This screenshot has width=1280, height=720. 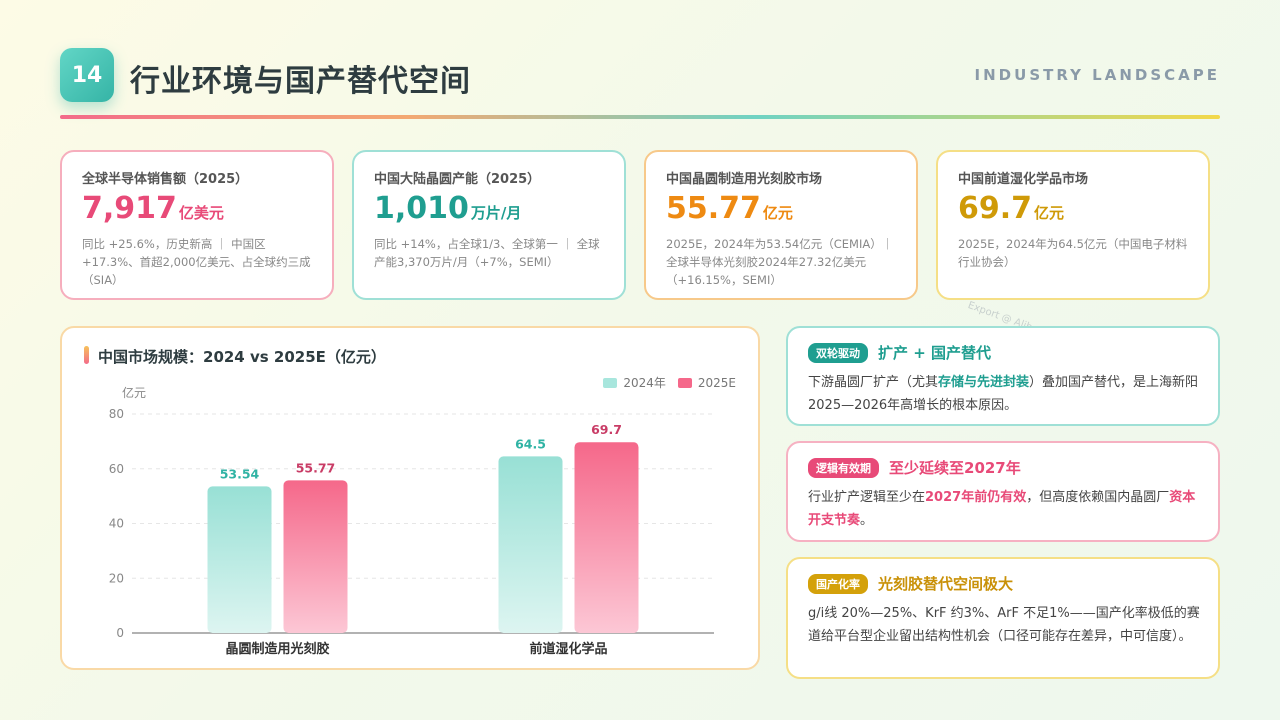 What do you see at coordinates (496, 213) in the screenshot?
I see `kpi-unit: 万片/月` at bounding box center [496, 213].